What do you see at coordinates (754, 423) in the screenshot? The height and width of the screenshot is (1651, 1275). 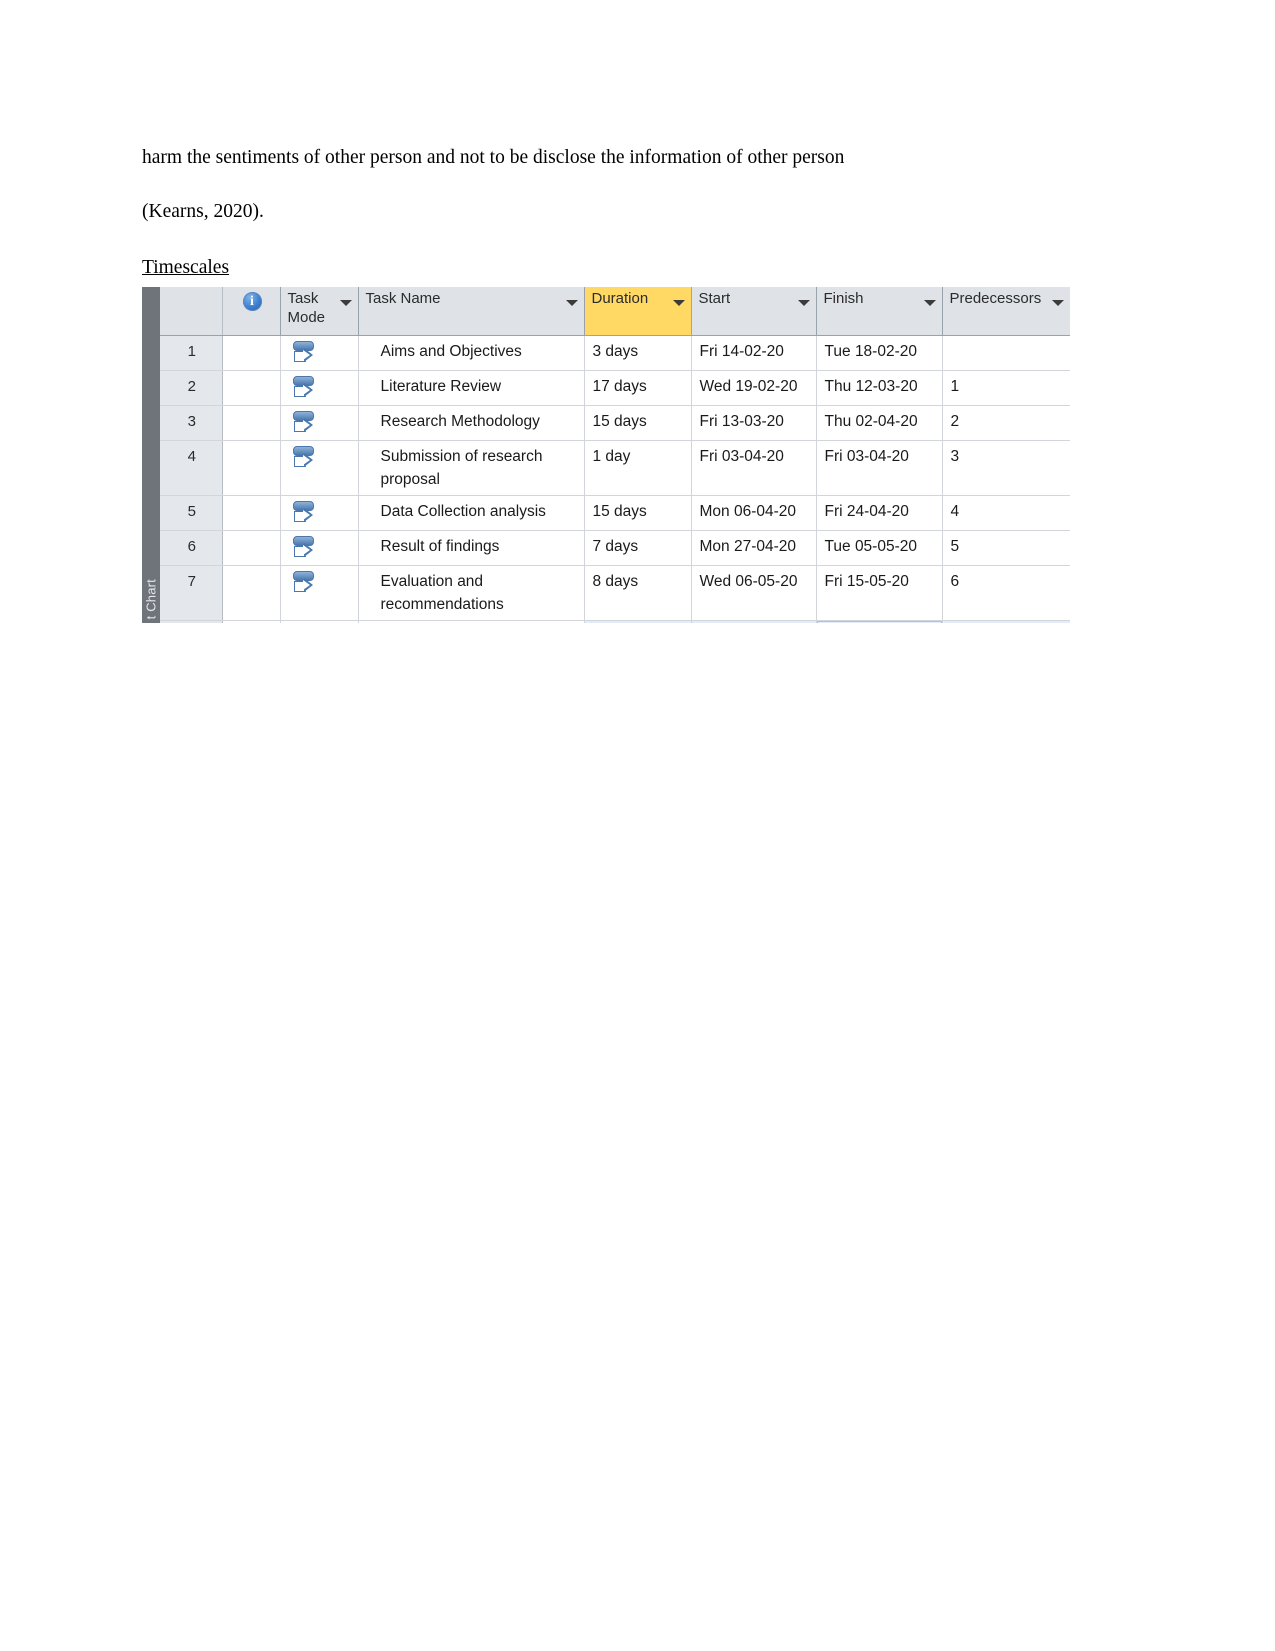 I see `start-date-cell: Fri 13-03-20` at bounding box center [754, 423].